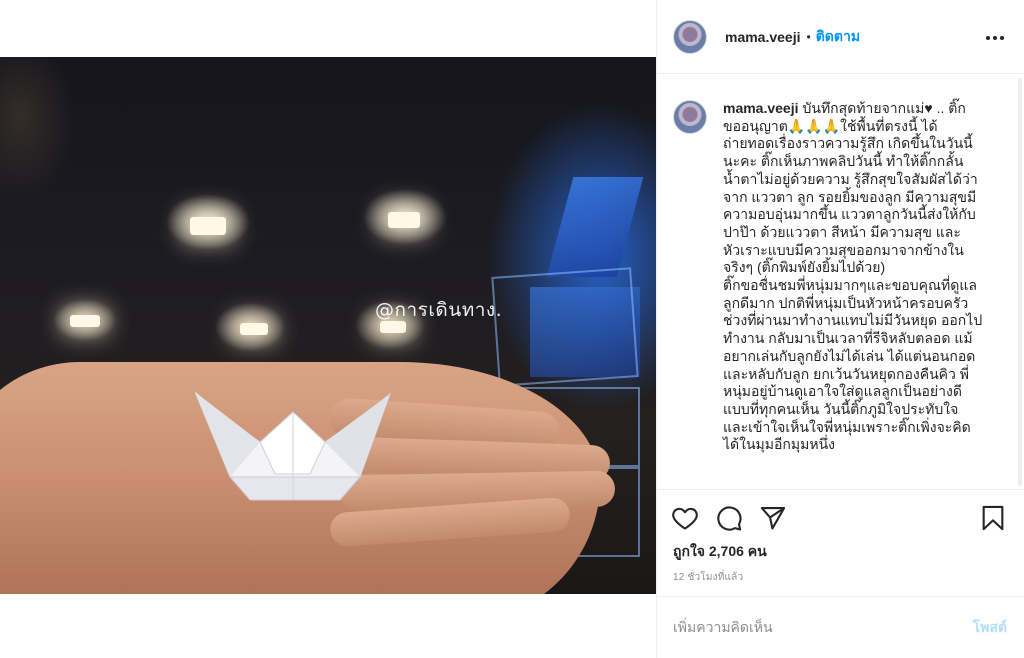 Image resolution: width=1024 pixels, height=658 pixels. Describe the element at coordinates (690, 117) in the screenshot. I see `caption-avatar` at that location.